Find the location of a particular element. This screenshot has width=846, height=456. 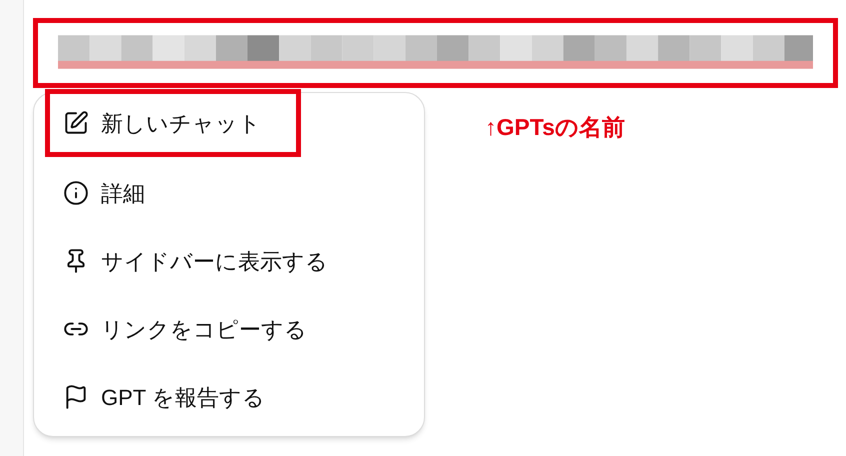

annotation-text: ↑GPTsの名前 is located at coordinates (555, 127).